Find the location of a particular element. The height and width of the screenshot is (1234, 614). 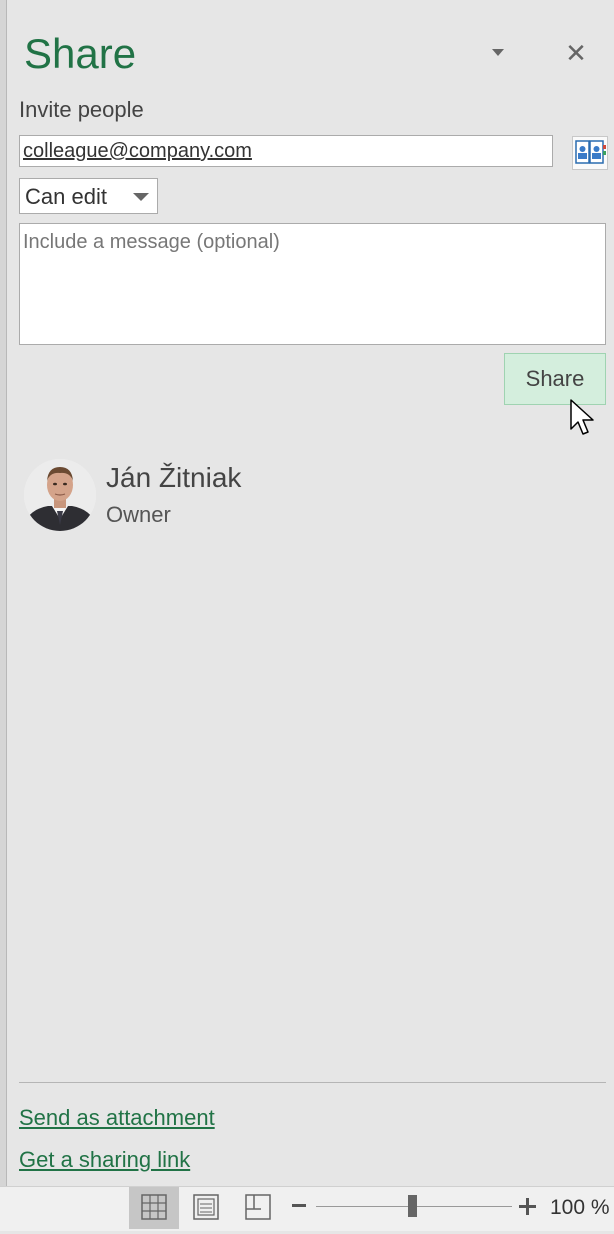

permission-dropdown: Can edit is located at coordinates (88, 196).